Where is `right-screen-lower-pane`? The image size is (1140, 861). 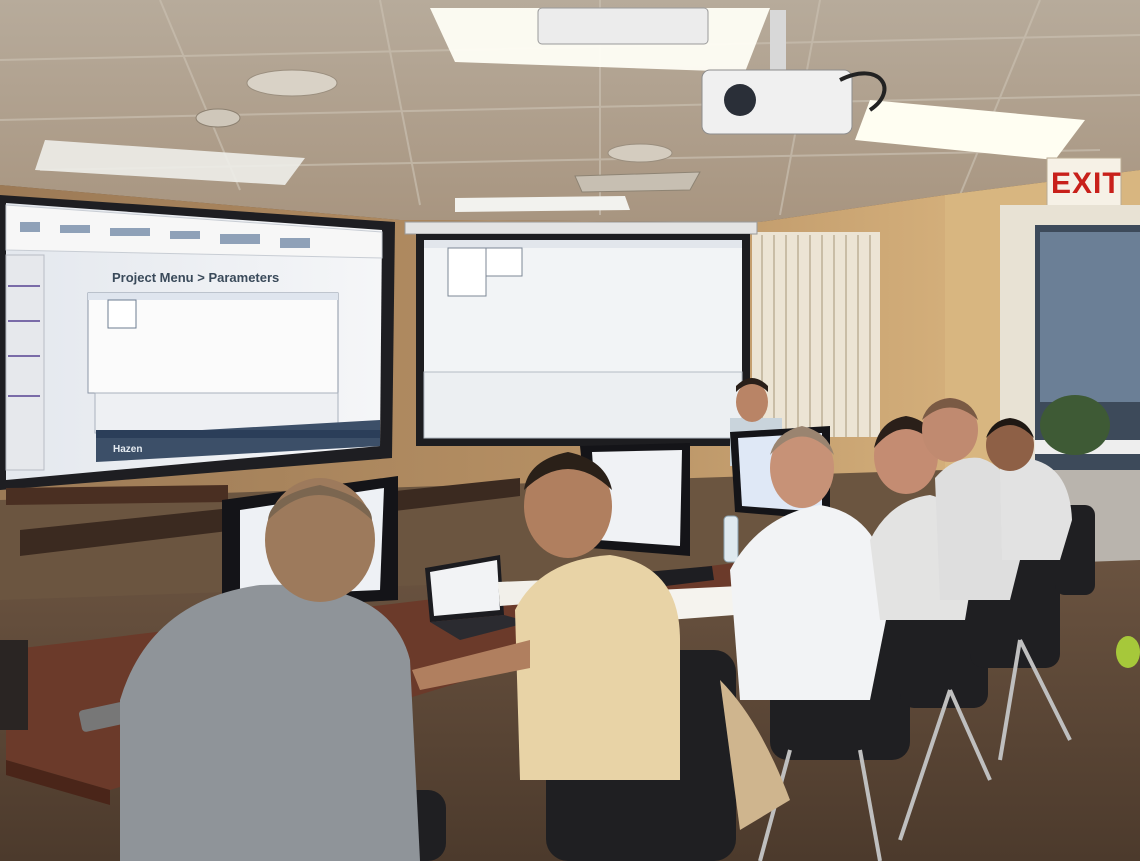
right-screen-lower-pane is located at coordinates (583, 405).